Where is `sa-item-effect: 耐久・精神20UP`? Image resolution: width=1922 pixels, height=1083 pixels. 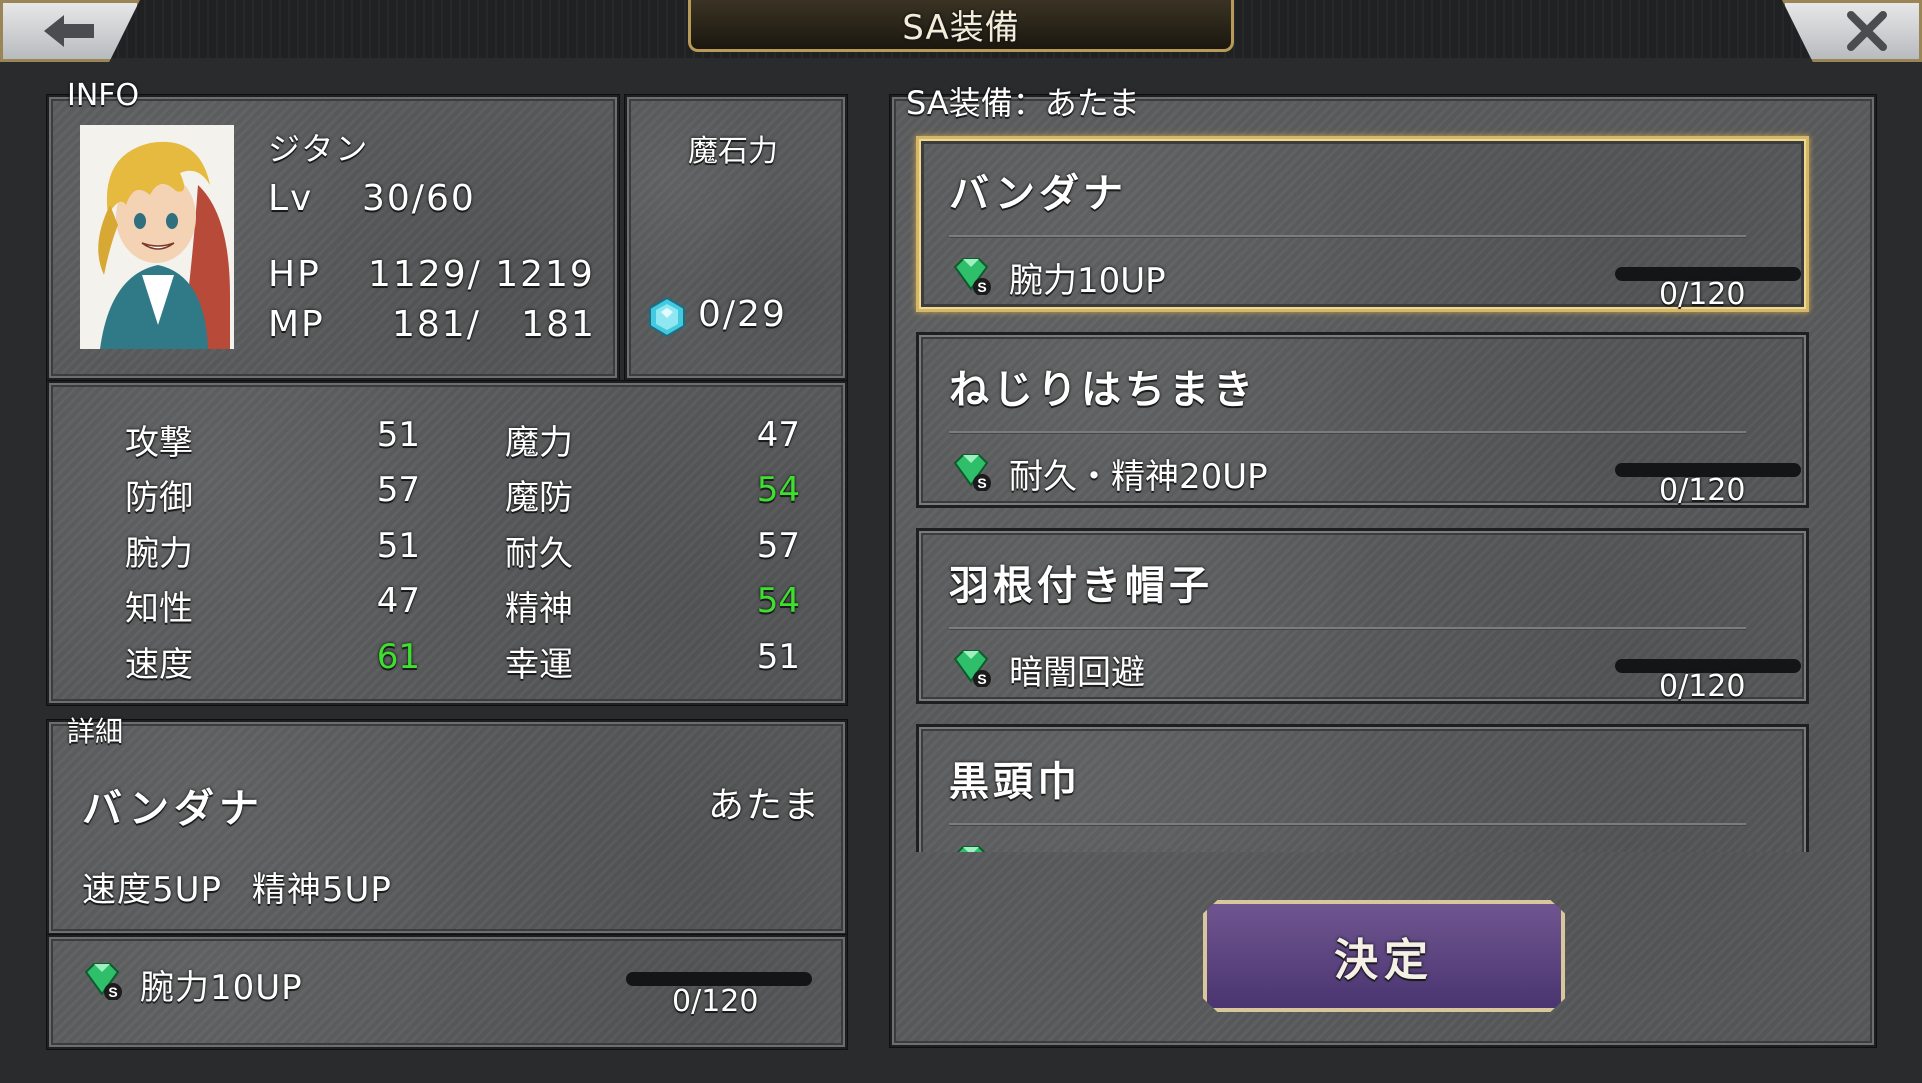
sa-item-effect: 耐久・精神20UP is located at coordinates (1138, 477).